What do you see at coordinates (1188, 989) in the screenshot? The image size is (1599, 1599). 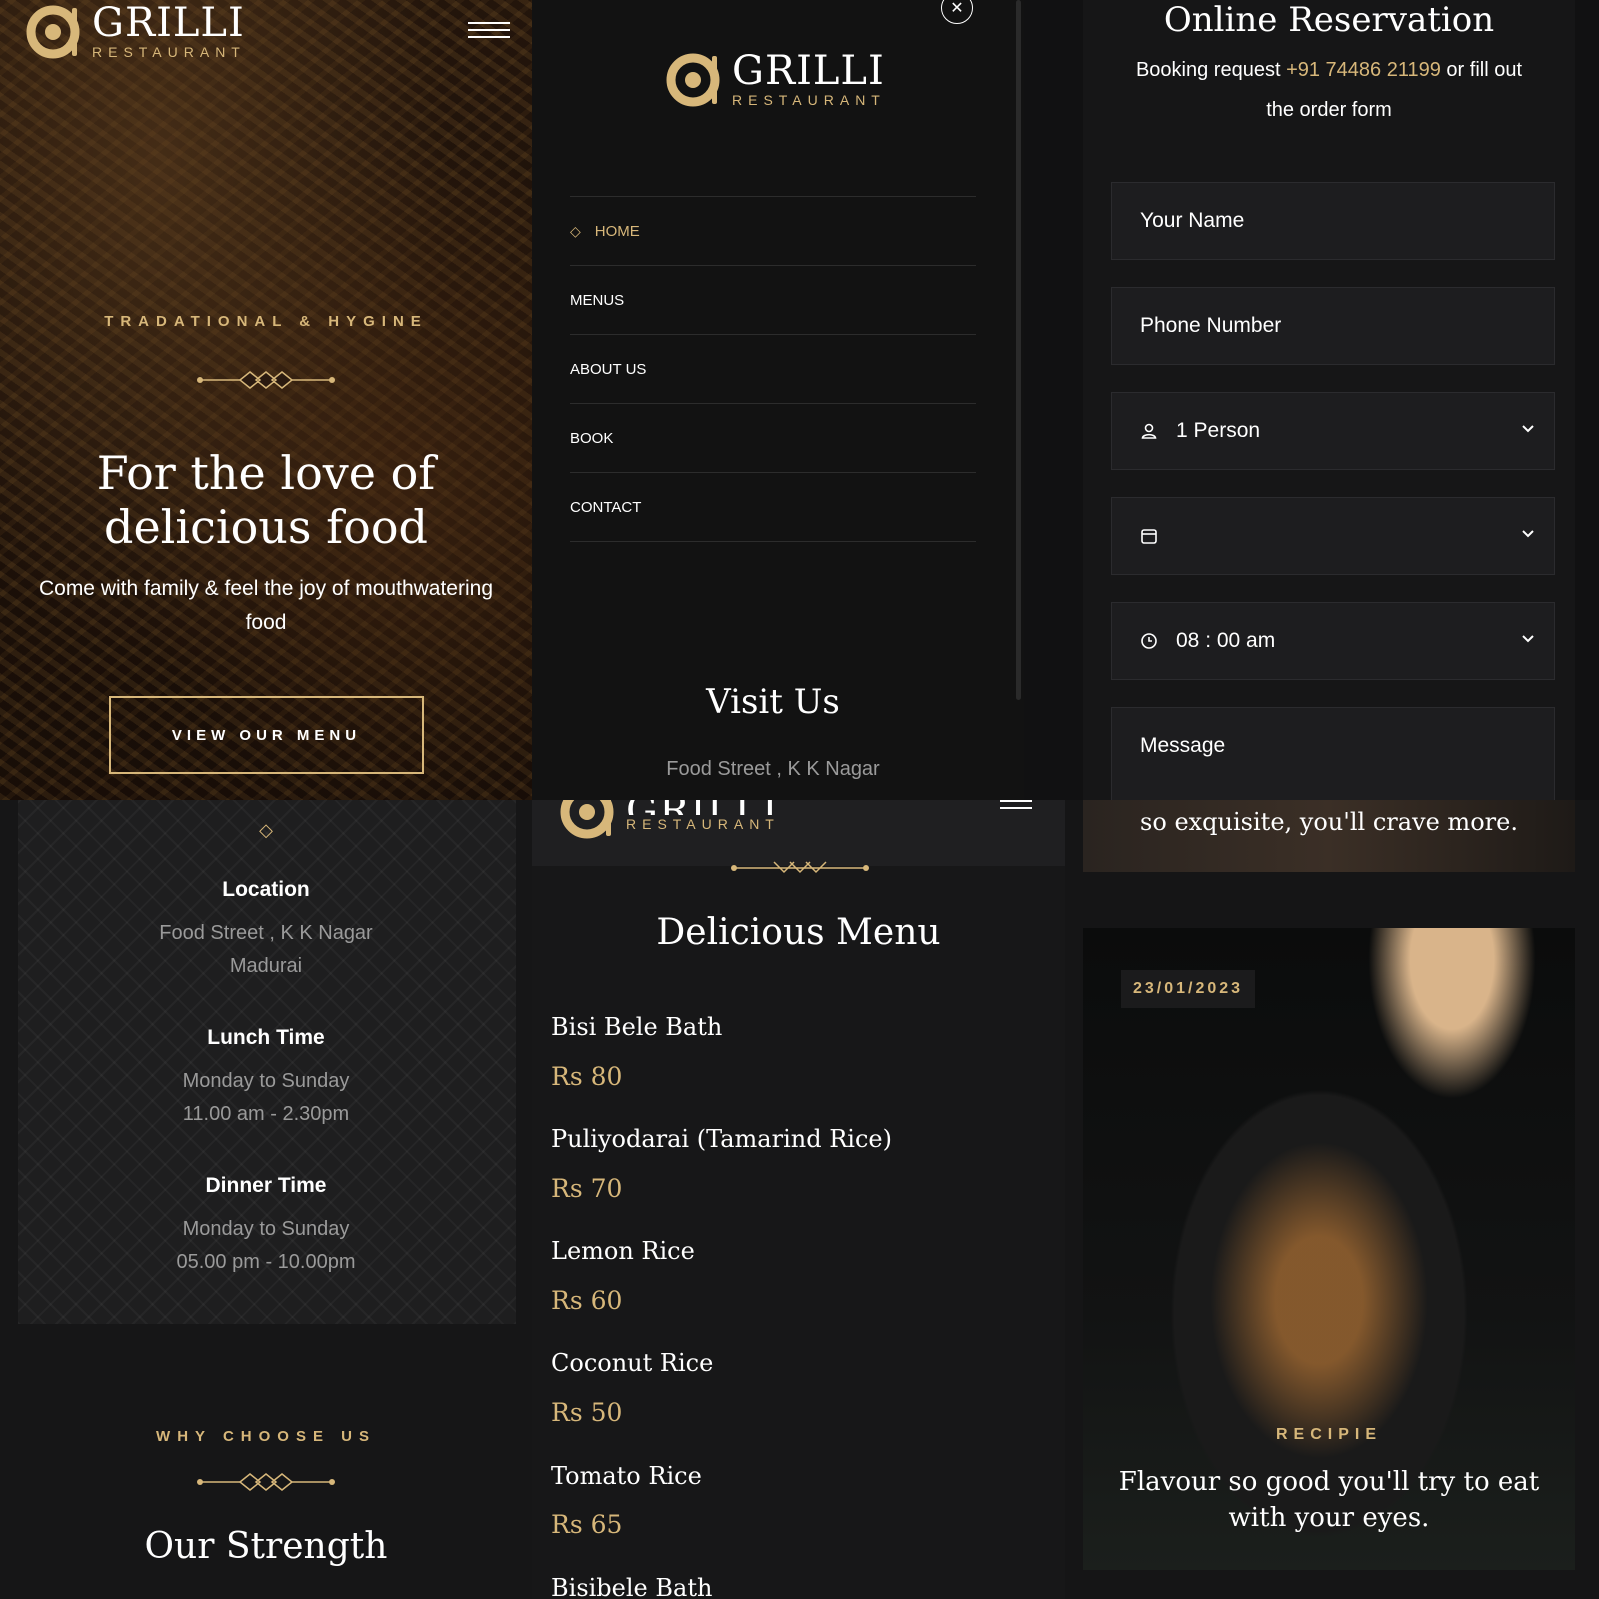 I see `date-badge: 23/01/2023` at bounding box center [1188, 989].